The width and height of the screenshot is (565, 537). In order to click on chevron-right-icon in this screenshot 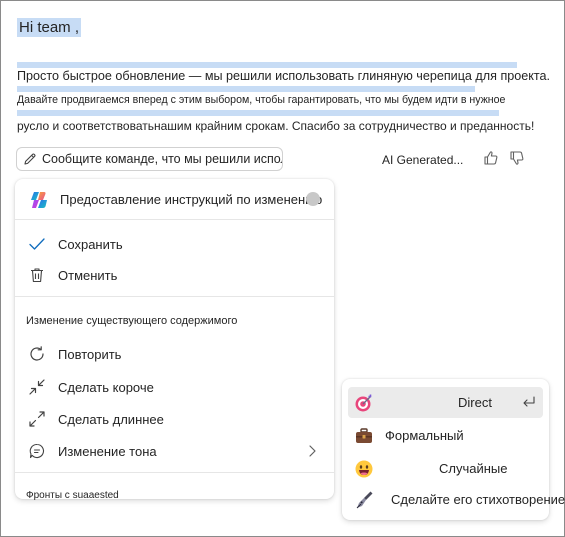, I will do `click(312, 451)`.